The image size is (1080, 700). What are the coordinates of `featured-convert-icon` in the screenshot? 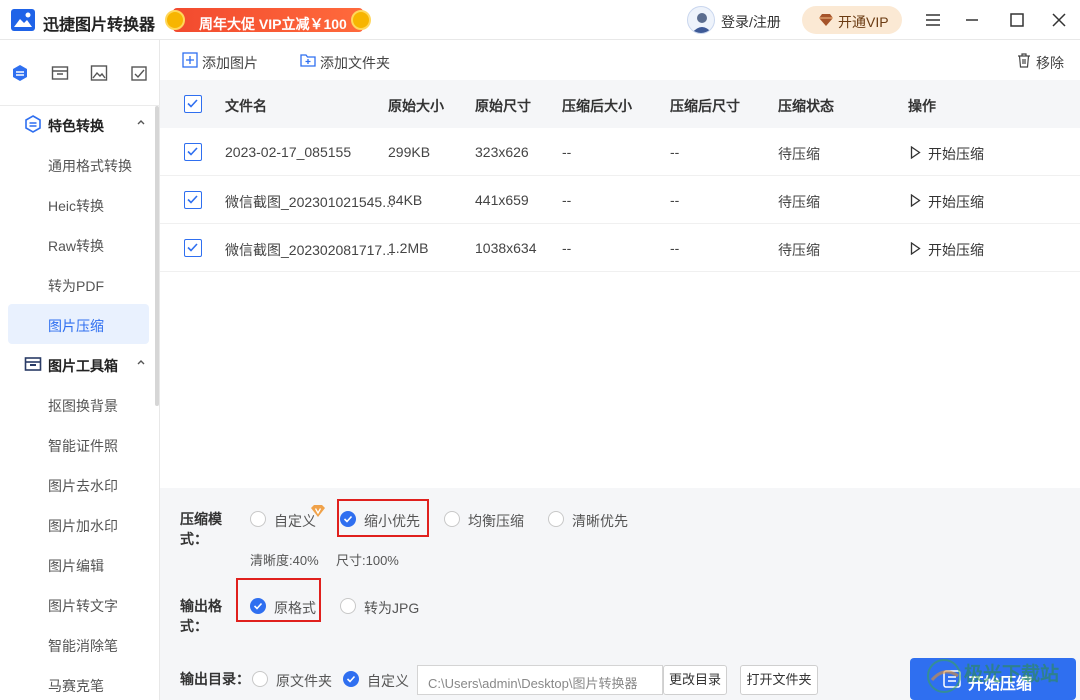 It's located at (33, 124).